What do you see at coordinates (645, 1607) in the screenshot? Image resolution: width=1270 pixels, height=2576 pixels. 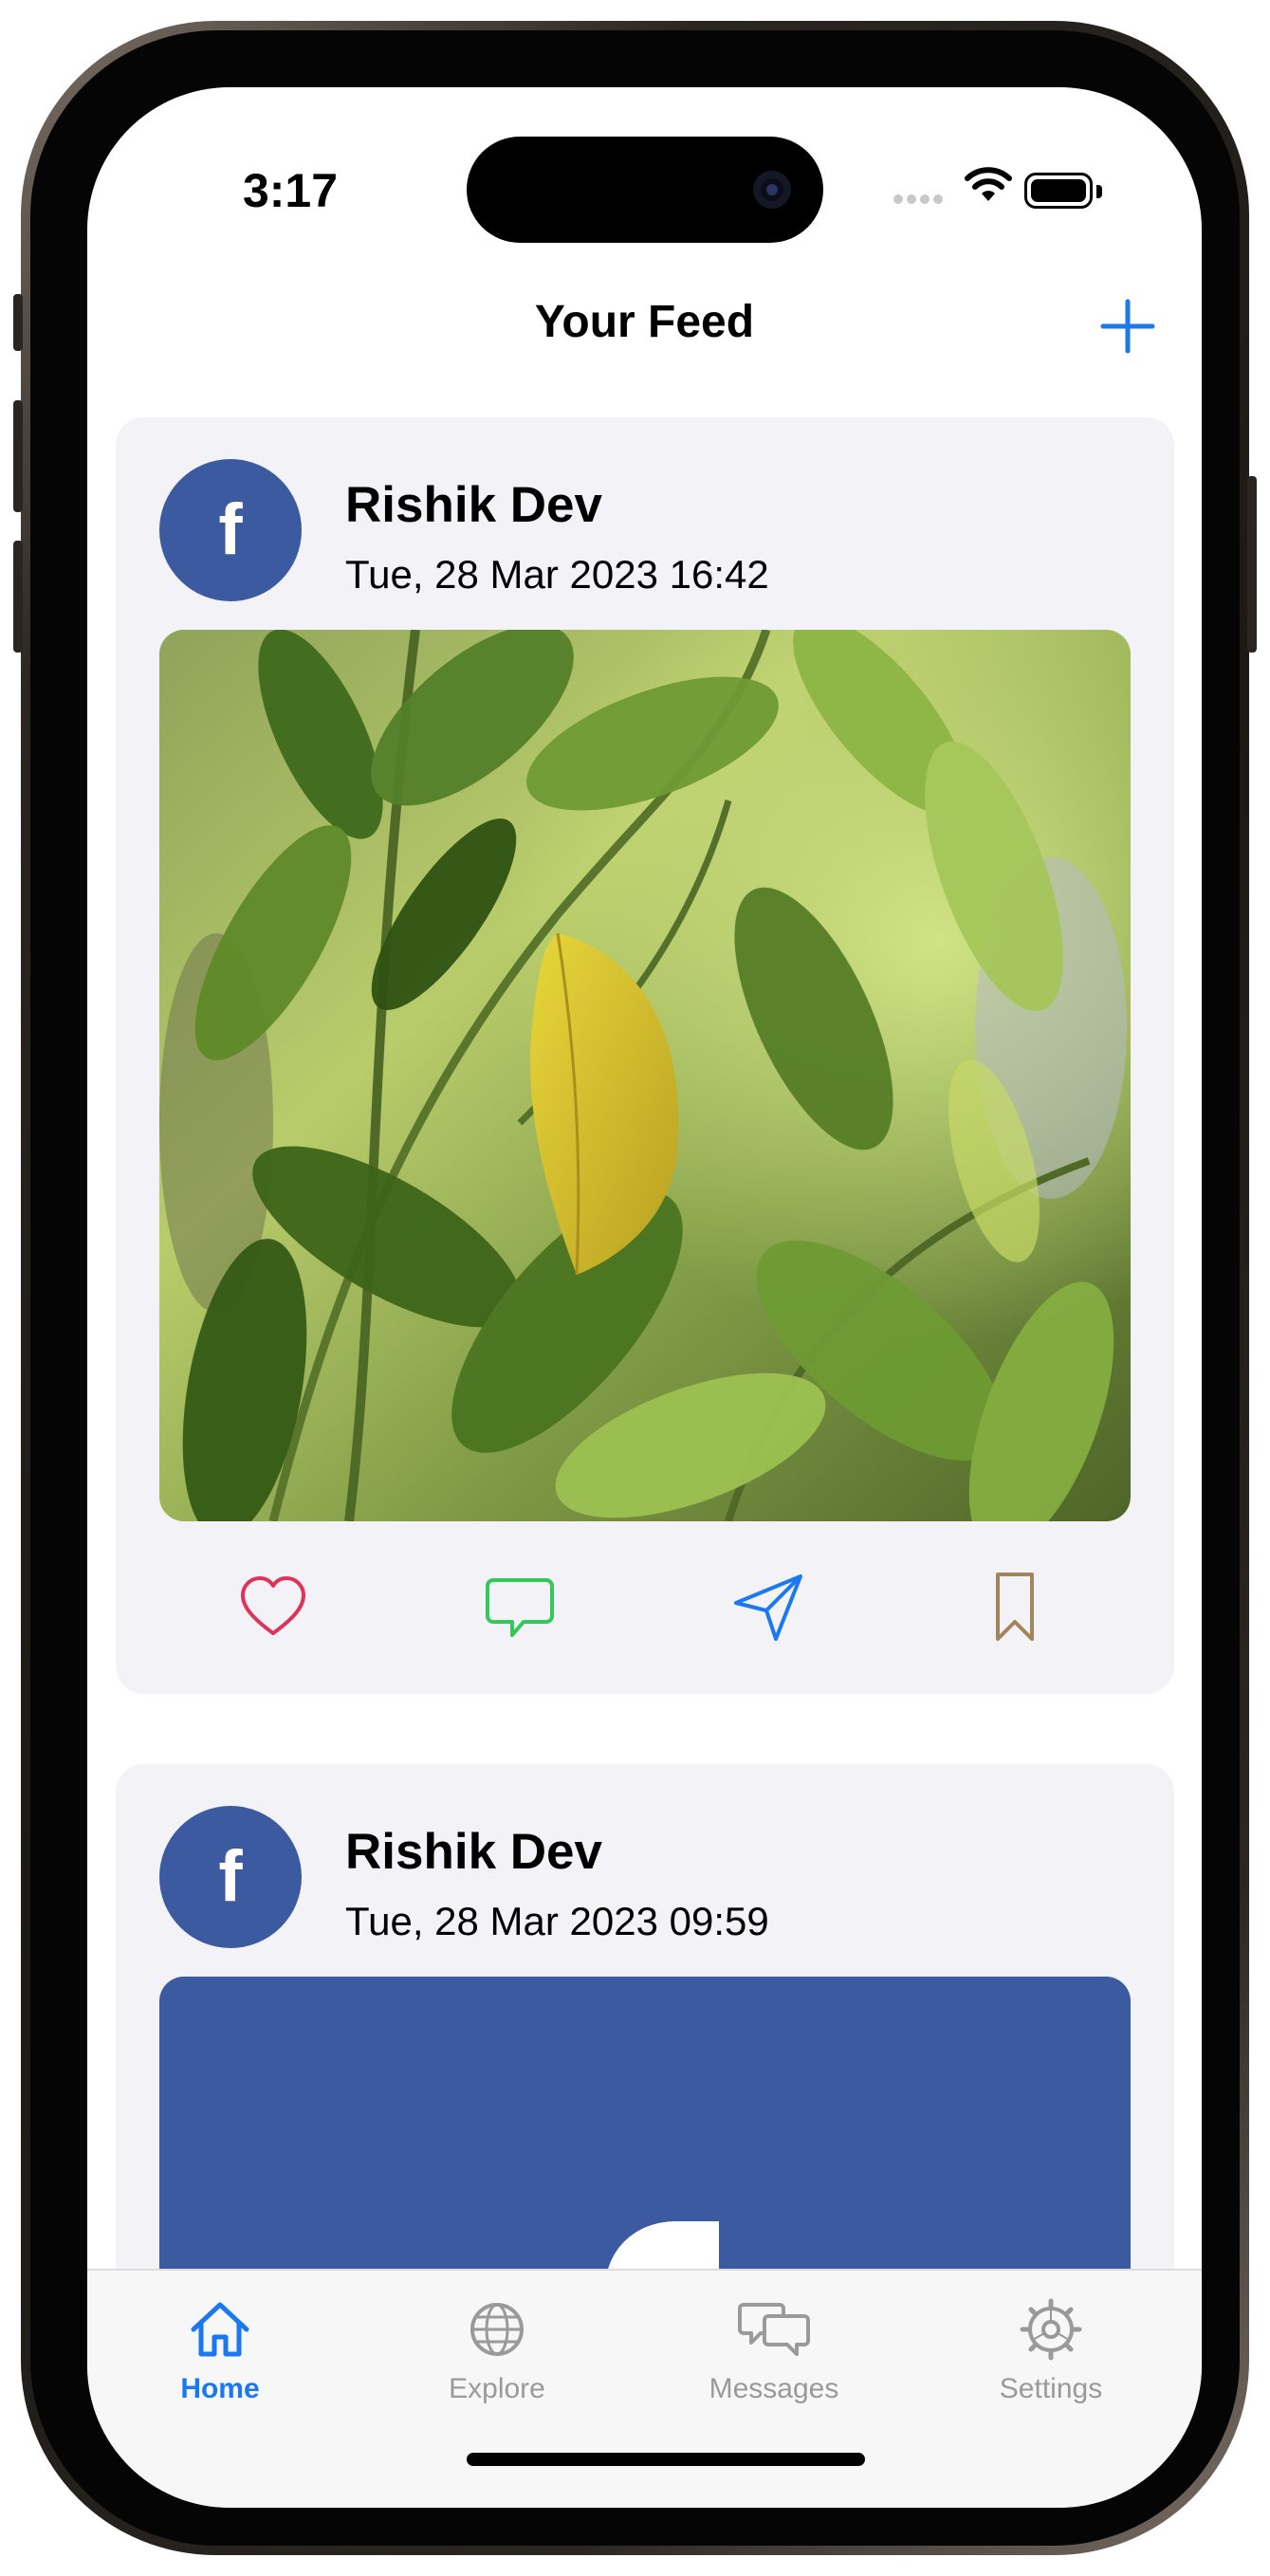 I see `post-actions` at bounding box center [645, 1607].